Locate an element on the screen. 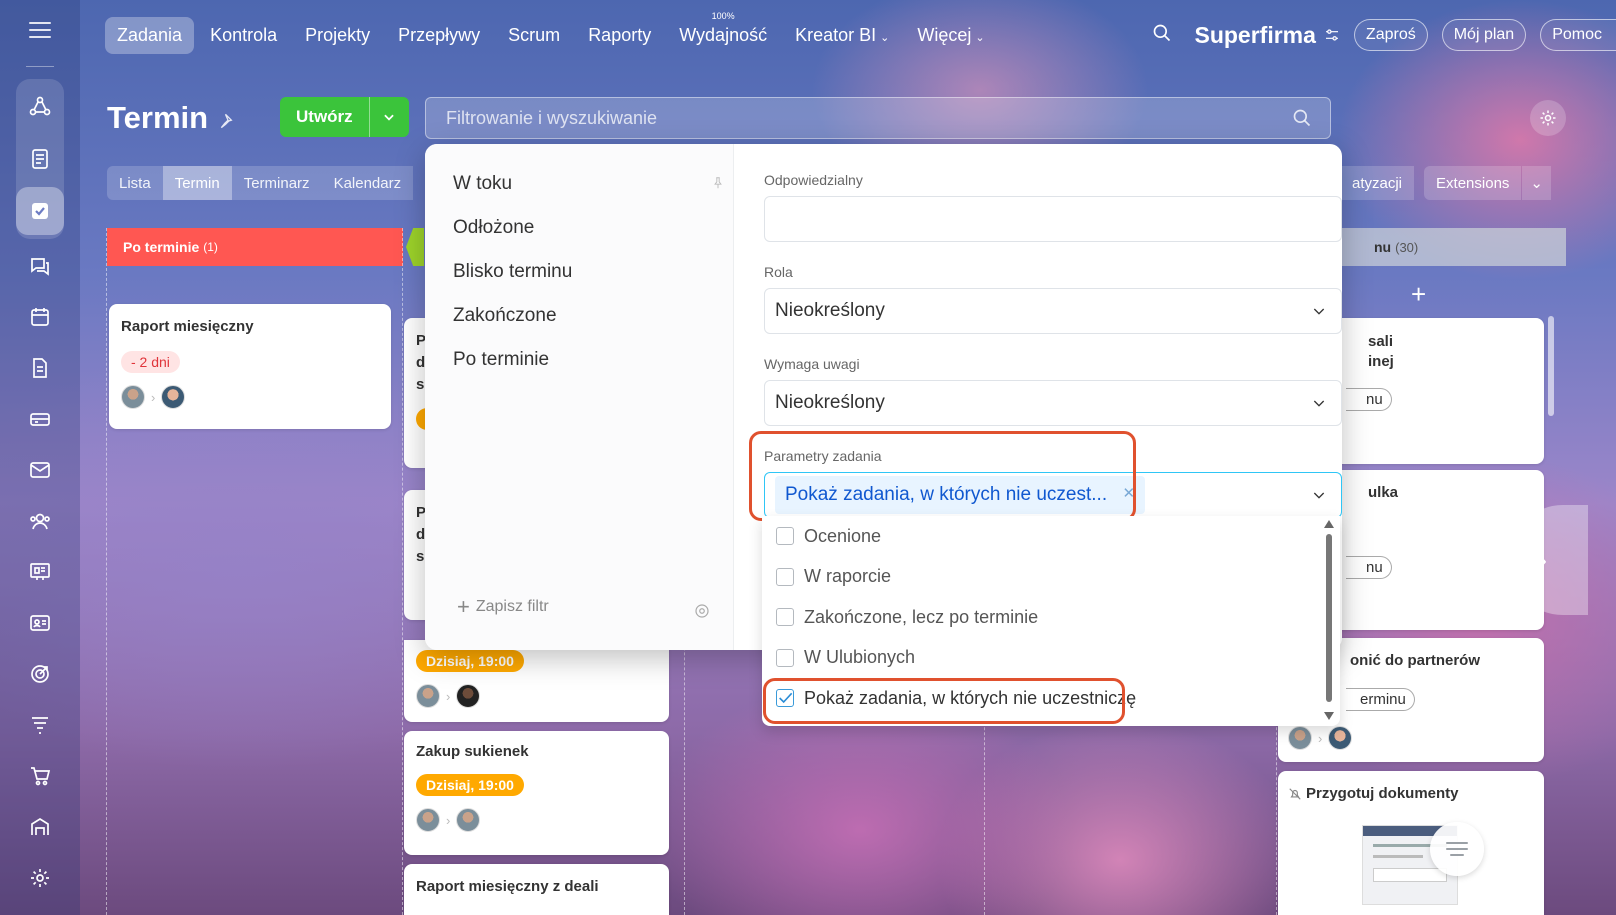 This screenshot has width=1616, height=915. option-completed-overdue: Zakończone, lecz po terminie is located at coordinates (1051, 617).